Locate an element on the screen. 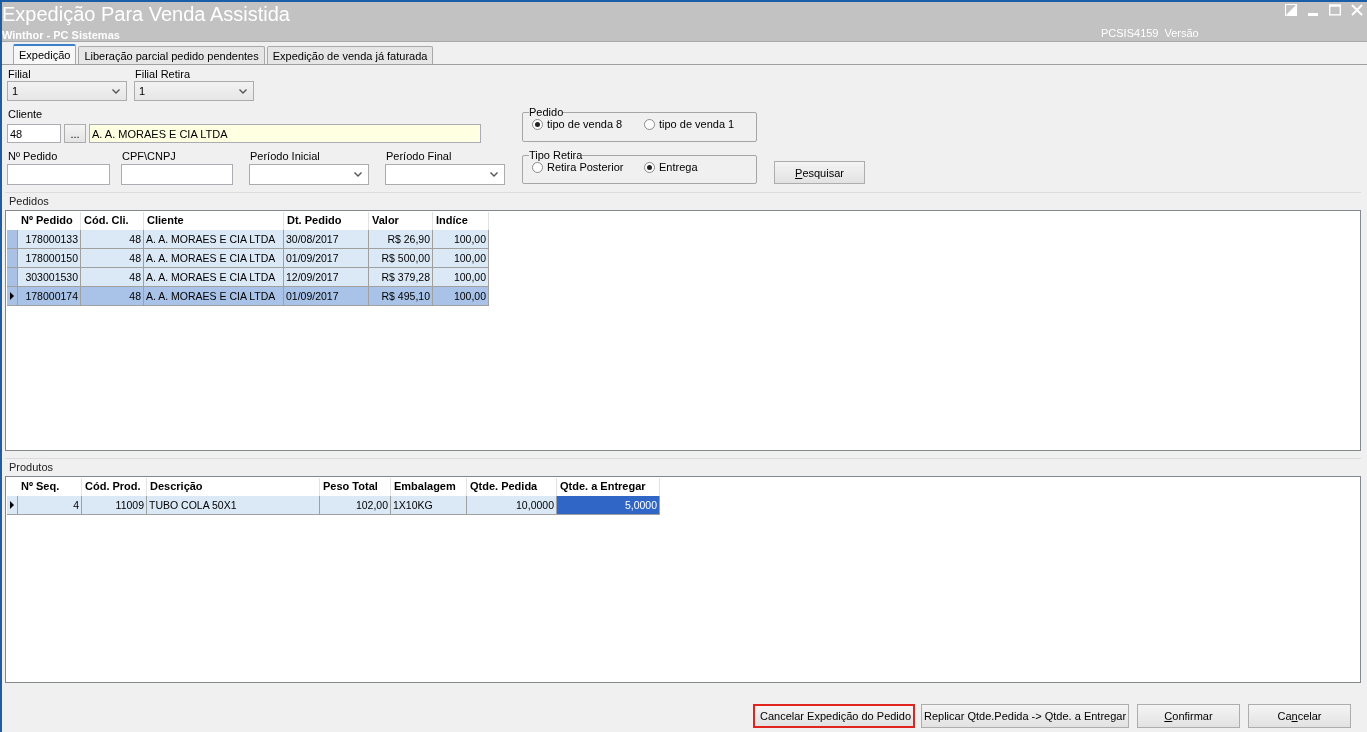 This screenshot has height=732, width=1367. tab: Expedição is located at coordinates (45, 54).